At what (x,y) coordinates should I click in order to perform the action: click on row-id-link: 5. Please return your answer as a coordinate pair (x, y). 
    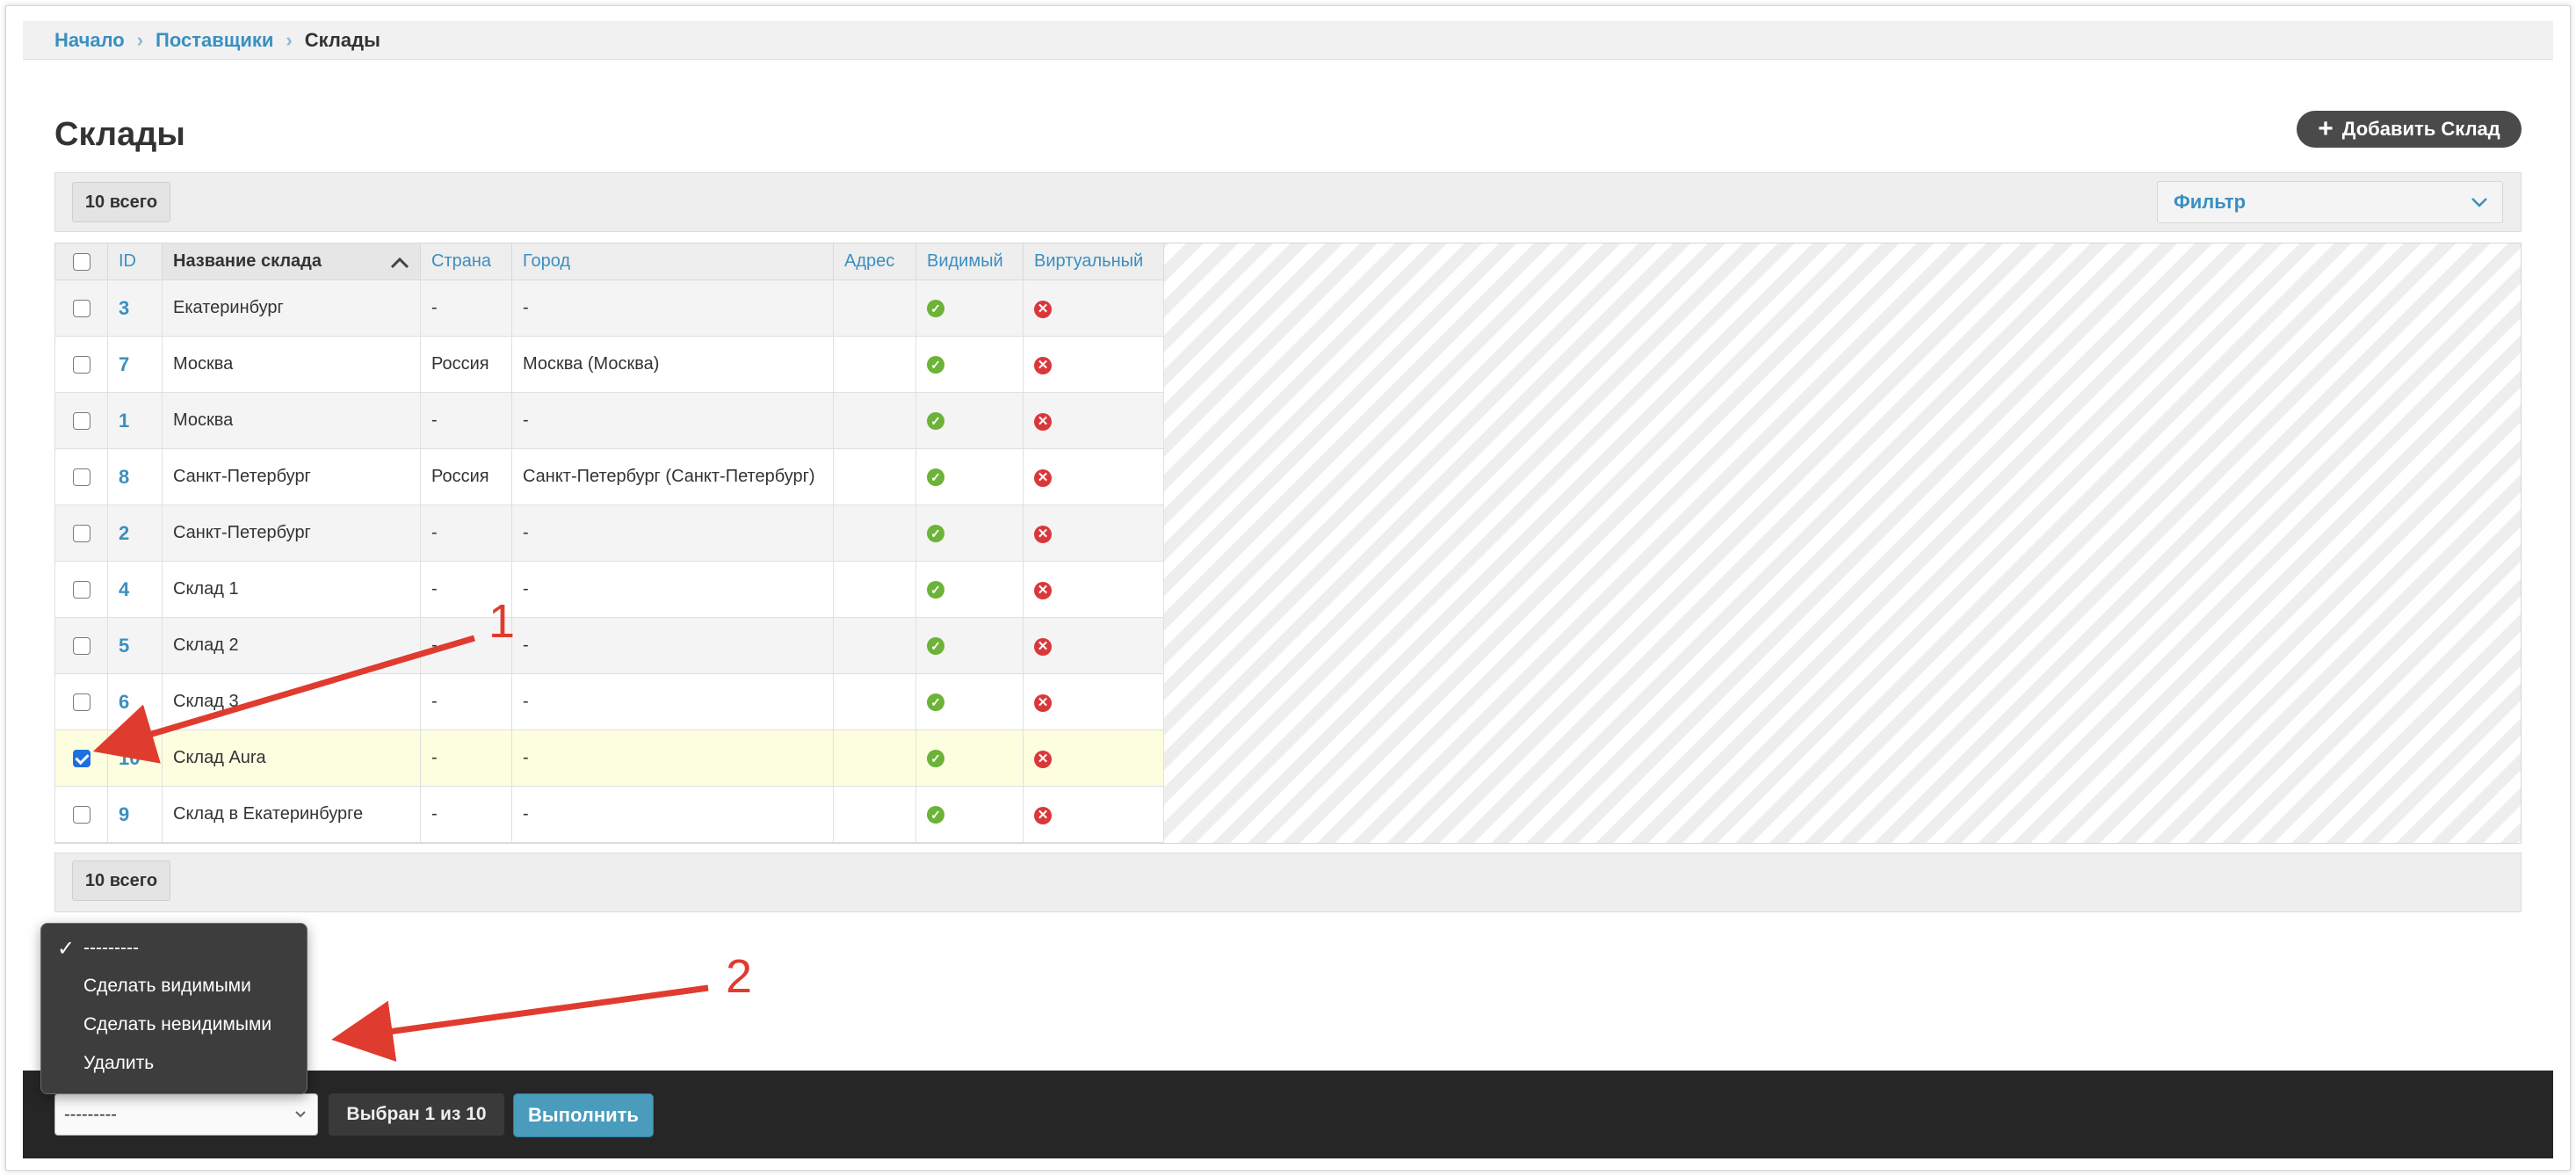
    Looking at the image, I should click on (135, 645).